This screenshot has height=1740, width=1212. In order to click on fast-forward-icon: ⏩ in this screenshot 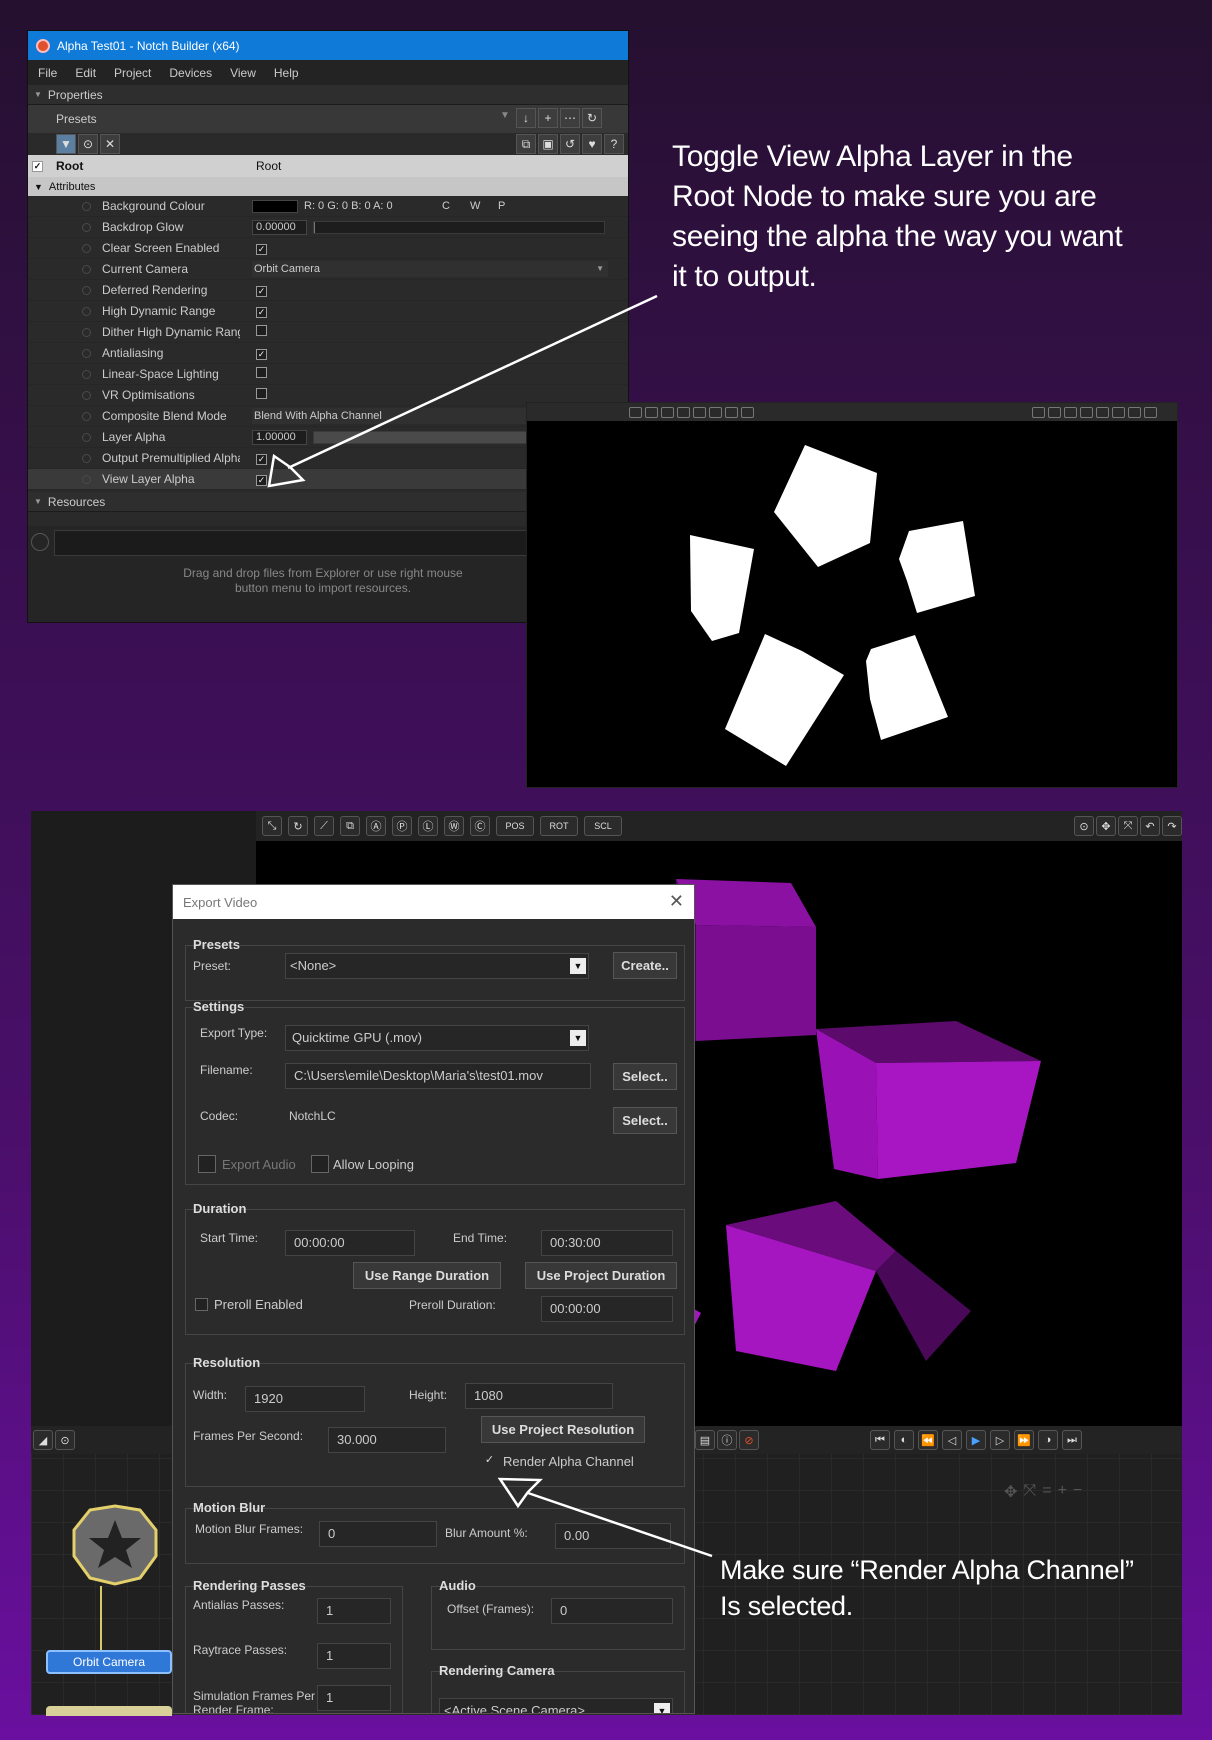, I will do `click(1024, 1440)`.